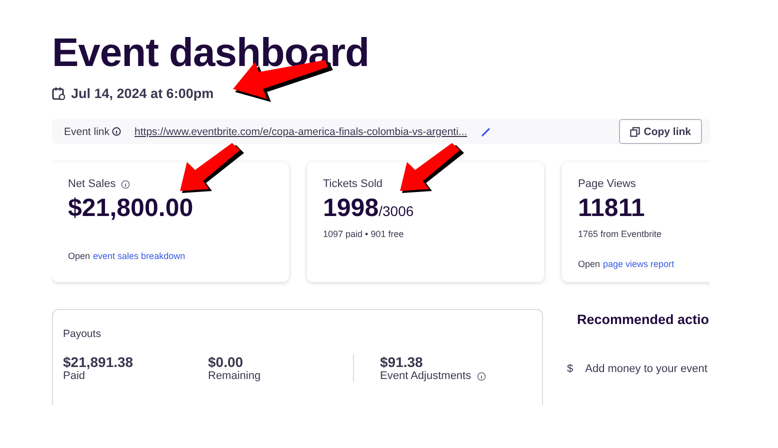  What do you see at coordinates (351, 208) in the screenshot?
I see `stat-value: 1998` at bounding box center [351, 208].